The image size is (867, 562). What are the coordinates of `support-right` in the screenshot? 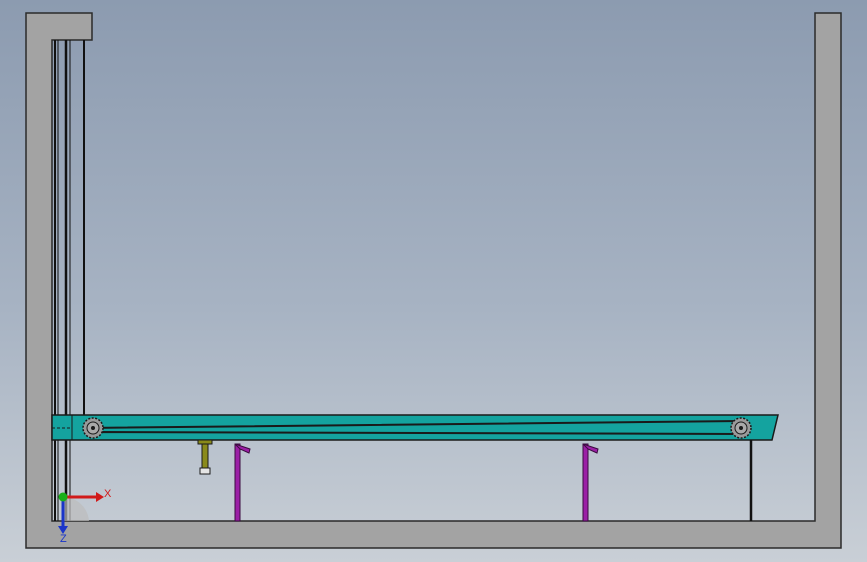 It's located at (590, 482).